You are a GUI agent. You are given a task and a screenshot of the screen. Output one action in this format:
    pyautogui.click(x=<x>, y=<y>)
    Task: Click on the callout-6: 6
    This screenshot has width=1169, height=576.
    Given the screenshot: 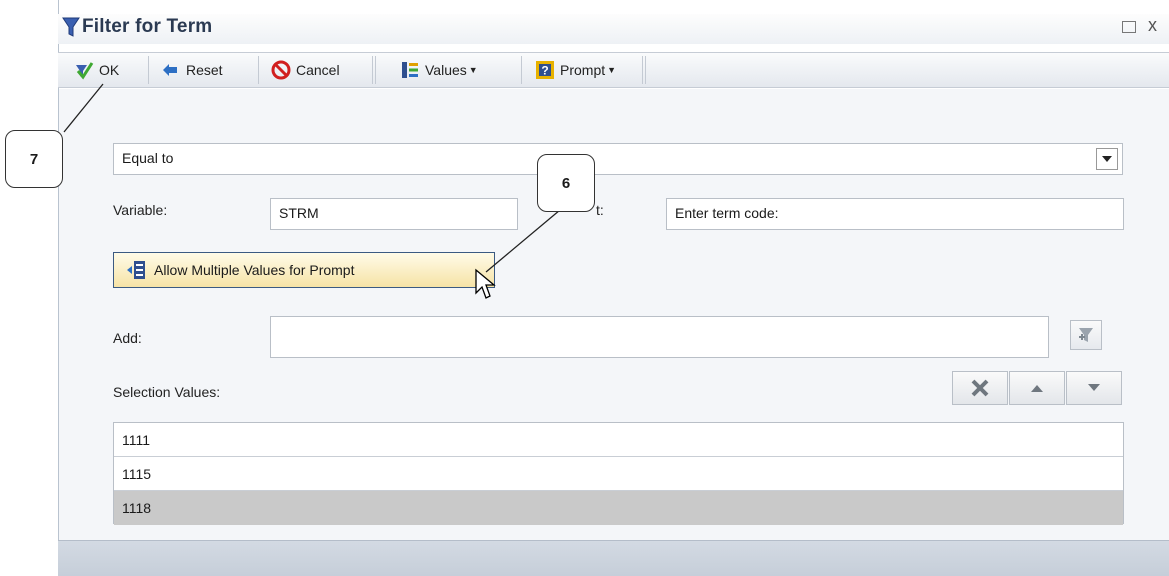 What is the action you would take?
    pyautogui.click(x=566, y=183)
    